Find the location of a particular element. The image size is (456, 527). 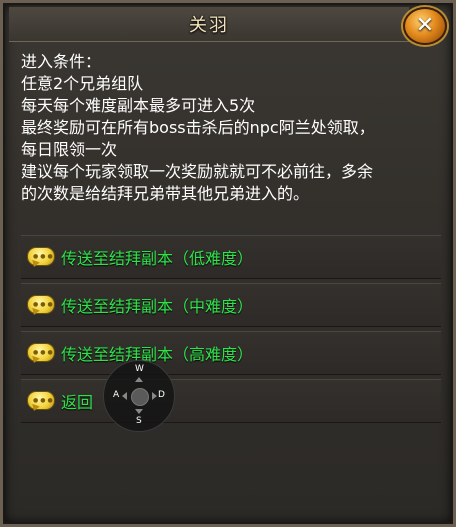

option-teleport-medium: ●●● 传送至结拜副本（中难度） is located at coordinates (231, 305).